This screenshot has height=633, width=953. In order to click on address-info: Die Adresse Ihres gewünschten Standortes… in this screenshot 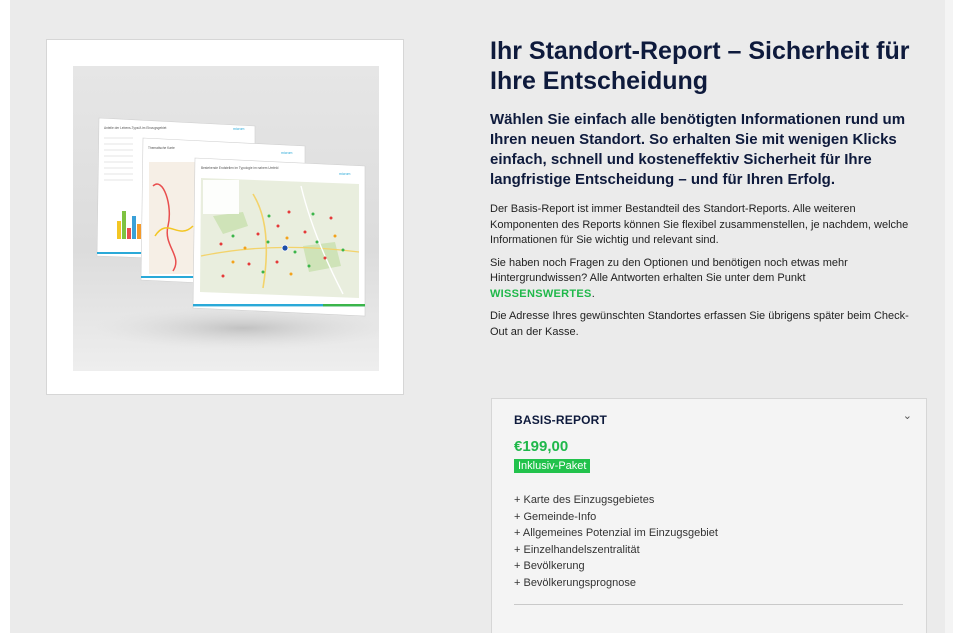, I will do `click(699, 324)`.